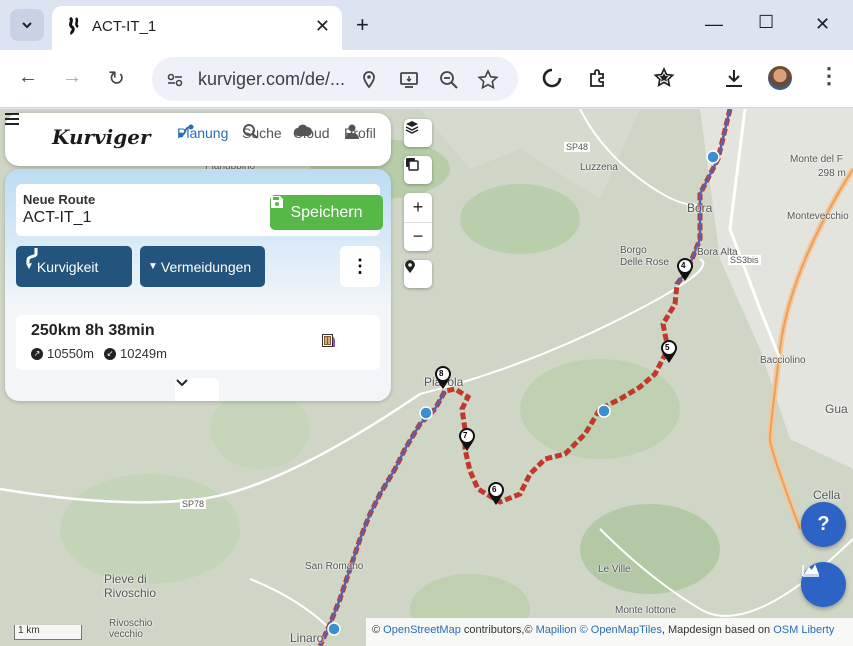 This screenshot has width=853, height=646. Describe the element at coordinates (552, 78) in the screenshot. I see `extension-sync-icon` at that location.